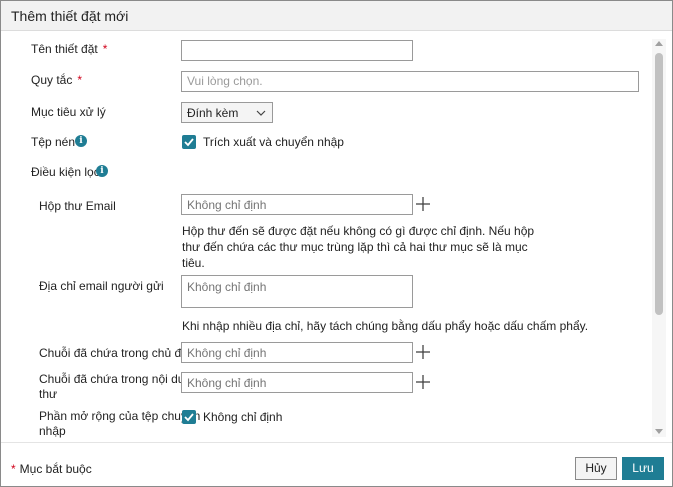 This screenshot has width=673, height=487. Describe the element at coordinates (64, 49) in the screenshot. I see `name-label-text: Tên thiết đặt` at that location.